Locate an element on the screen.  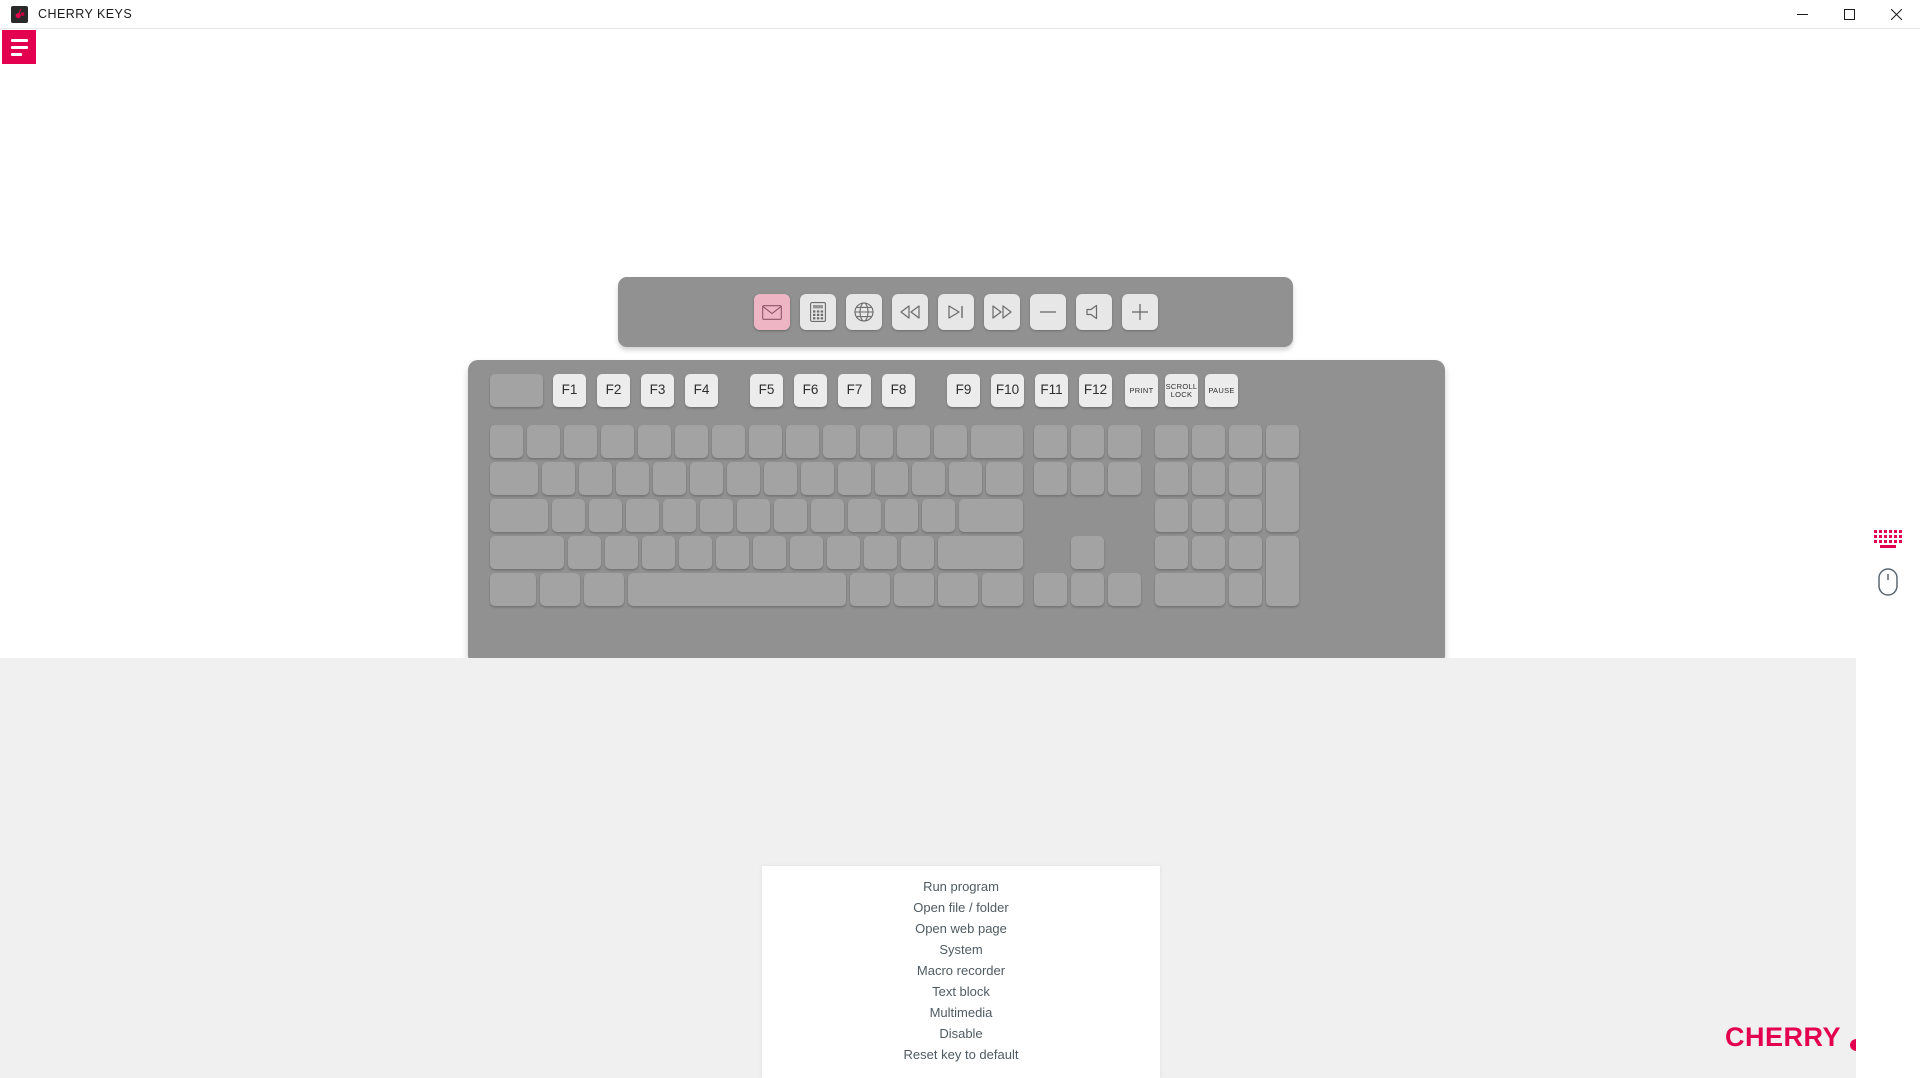
key-f3: F3 is located at coordinates (657, 390).